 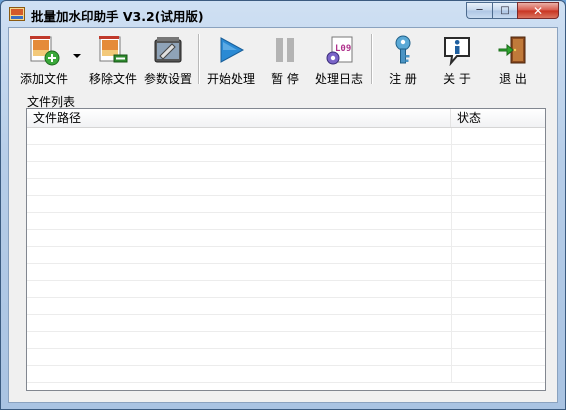 I want to click on add-file-dropdown-arrow, so click(x=77, y=56).